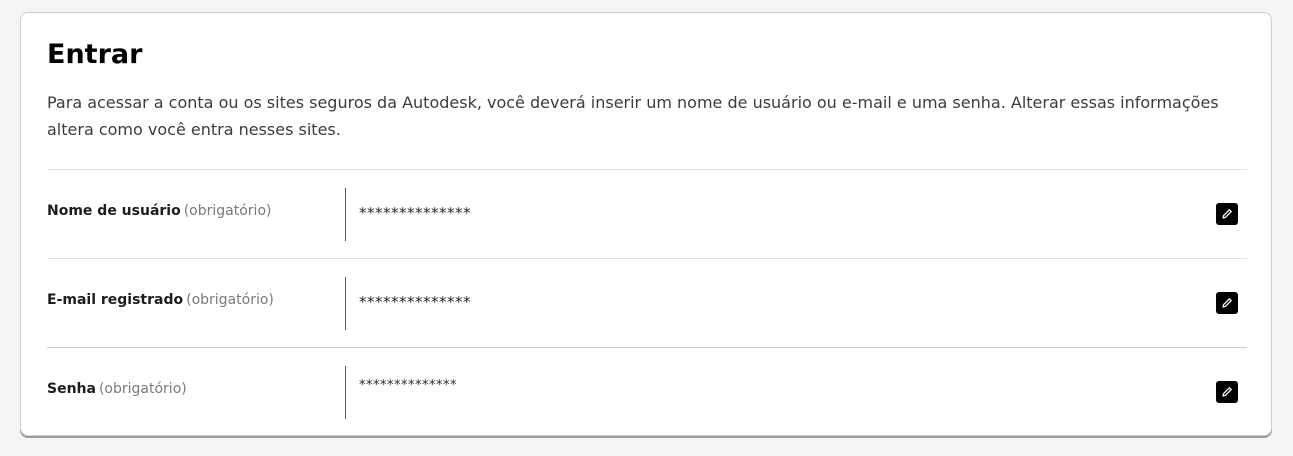 The height and width of the screenshot is (456, 1293). I want to click on section-title: Entrar, so click(95, 54).